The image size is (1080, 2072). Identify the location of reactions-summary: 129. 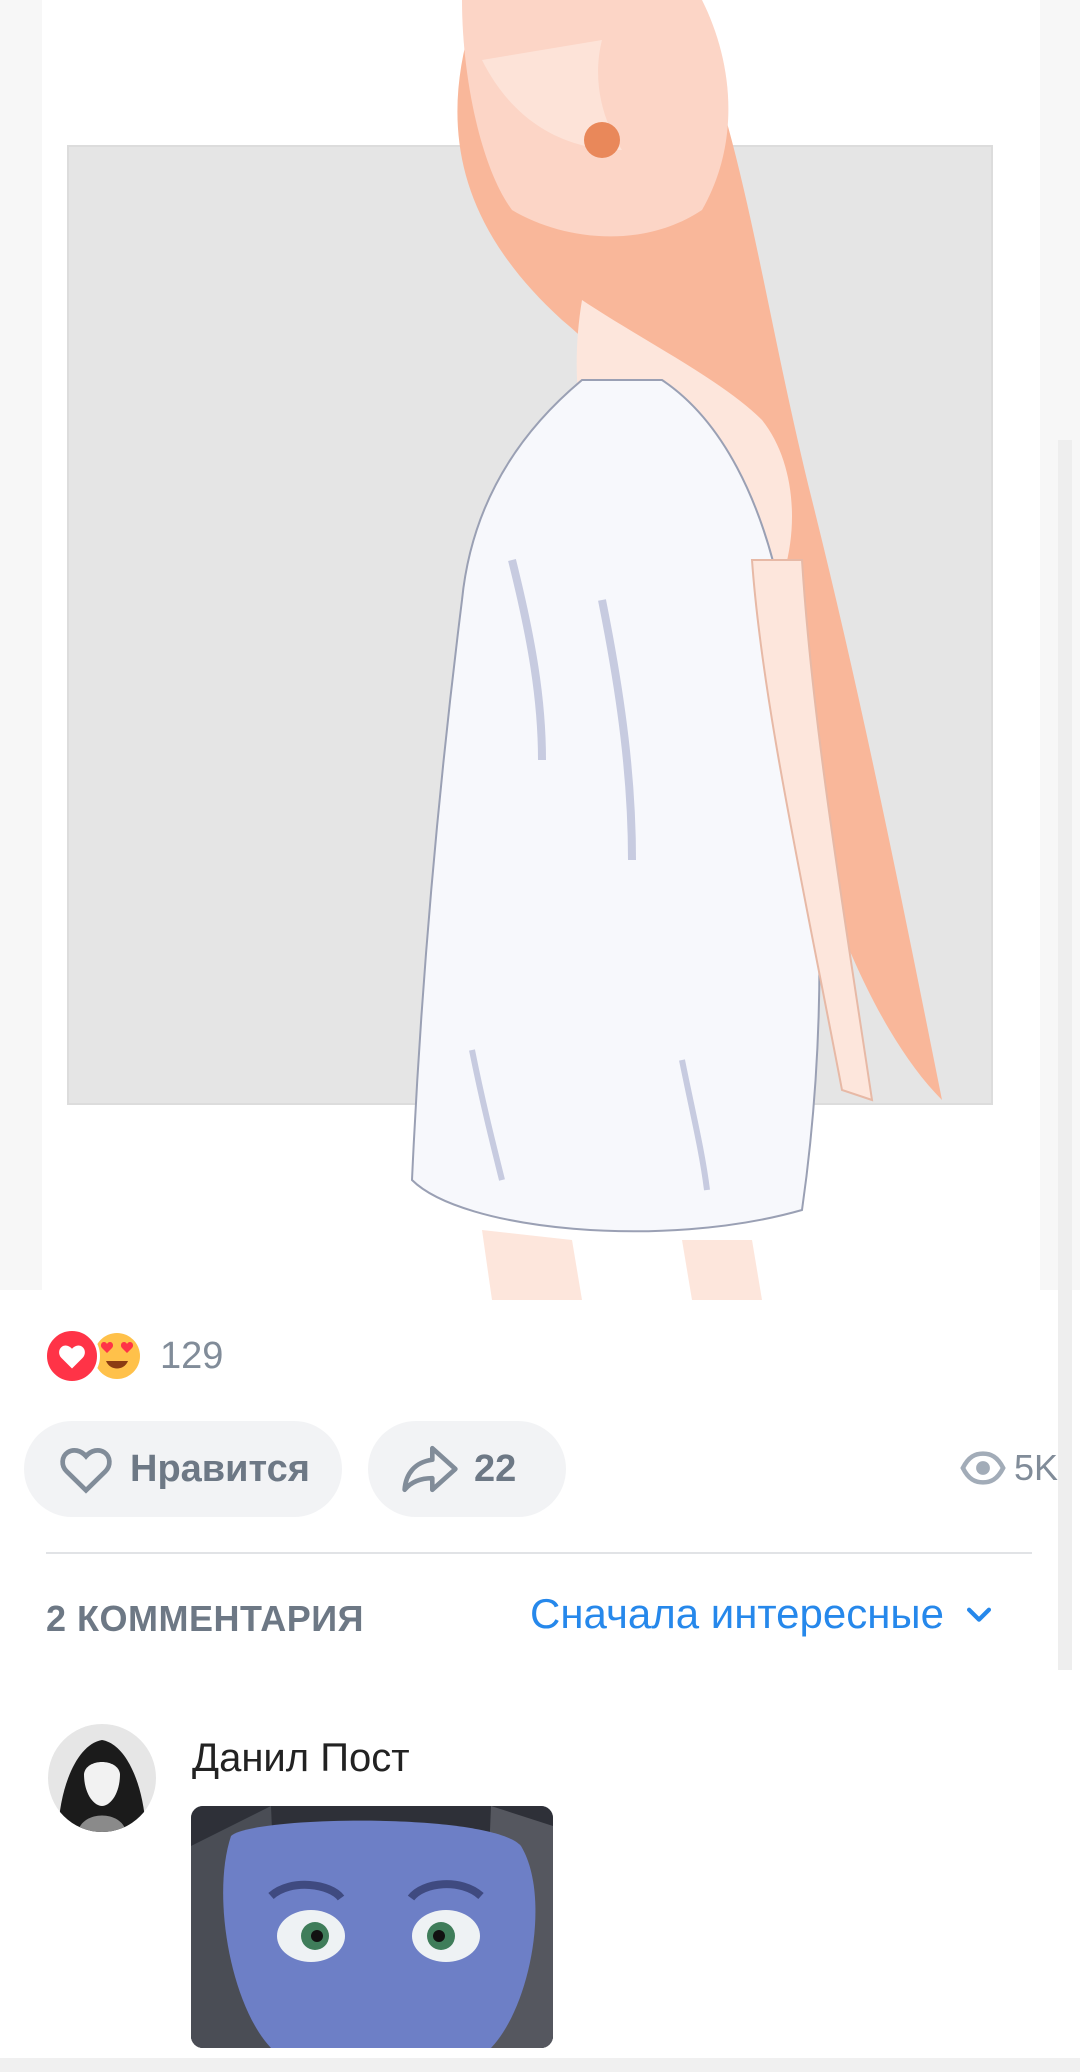
(133, 1356).